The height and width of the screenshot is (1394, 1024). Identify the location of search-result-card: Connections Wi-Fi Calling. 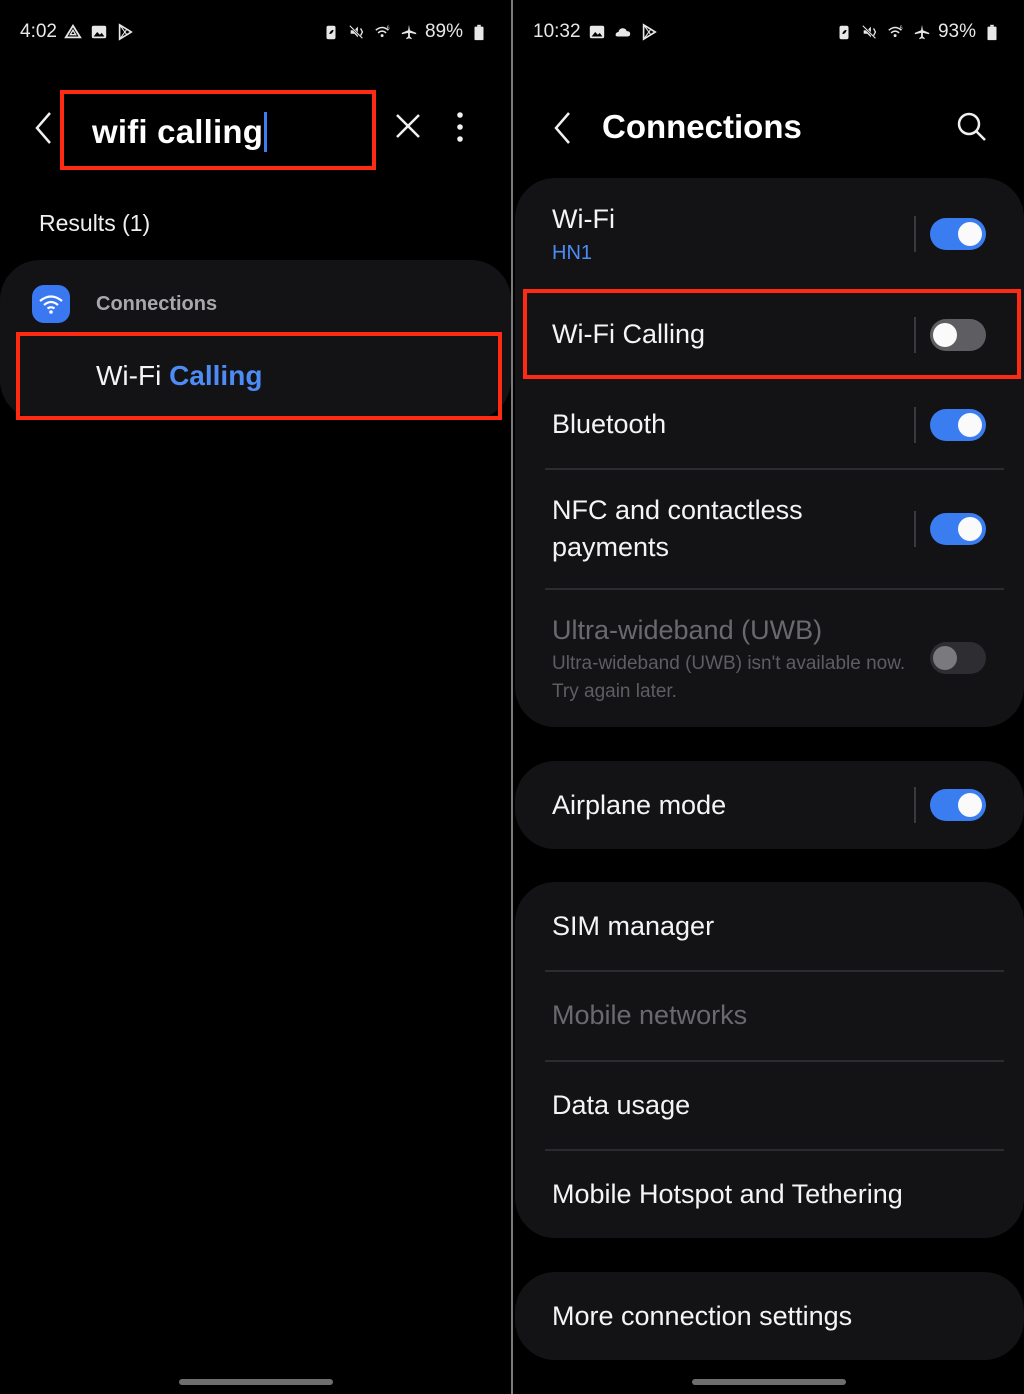
(255, 340).